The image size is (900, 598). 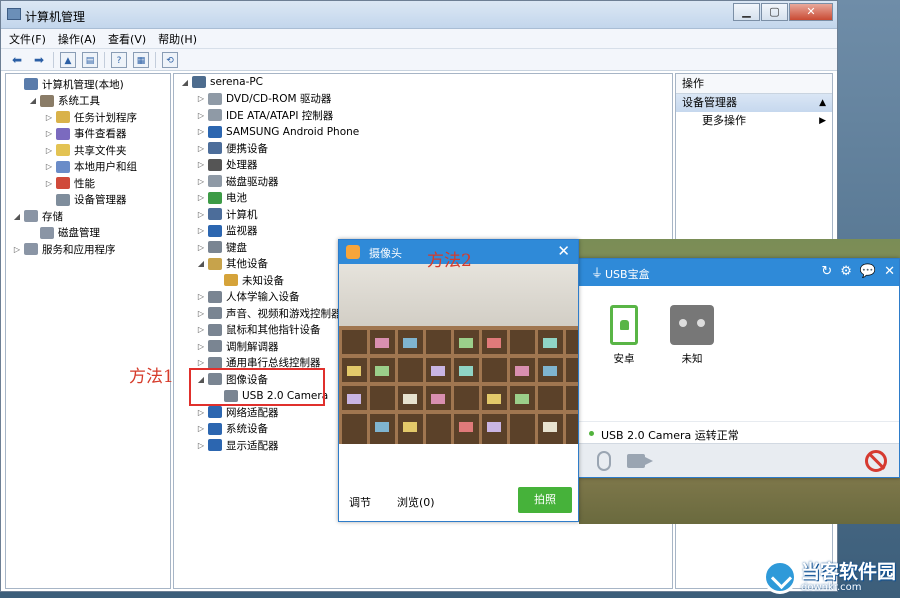 I want to click on menu-view: 查看(V), so click(x=127, y=39).